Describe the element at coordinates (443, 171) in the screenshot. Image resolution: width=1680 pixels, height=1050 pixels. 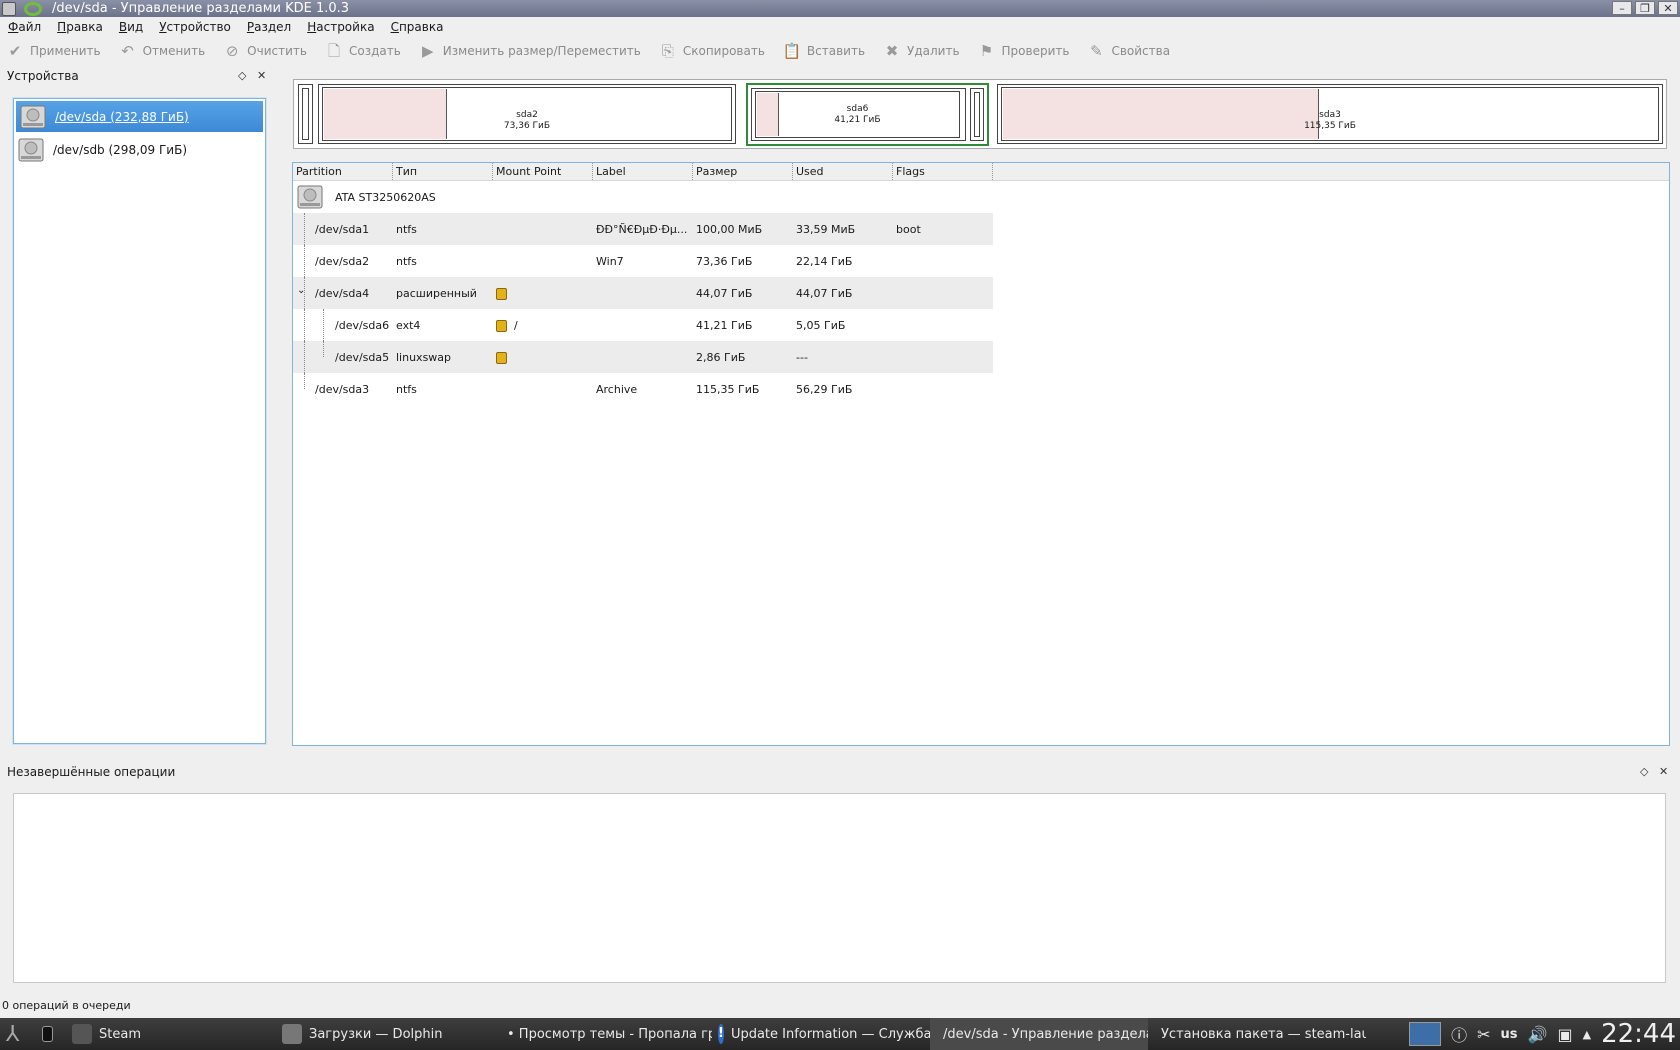
I see `column-type: Тип` at that location.